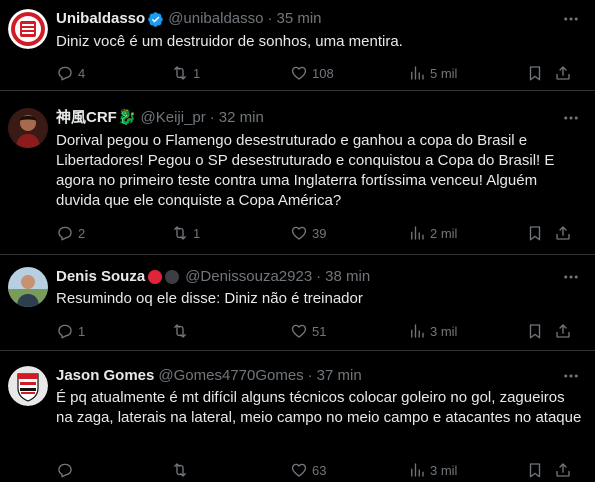  I want to click on reply-count: 1, so click(82, 331).